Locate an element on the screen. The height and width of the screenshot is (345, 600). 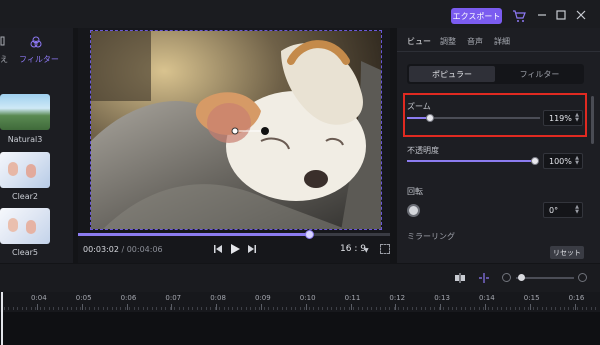
snap-icon is located at coordinates (484, 278).